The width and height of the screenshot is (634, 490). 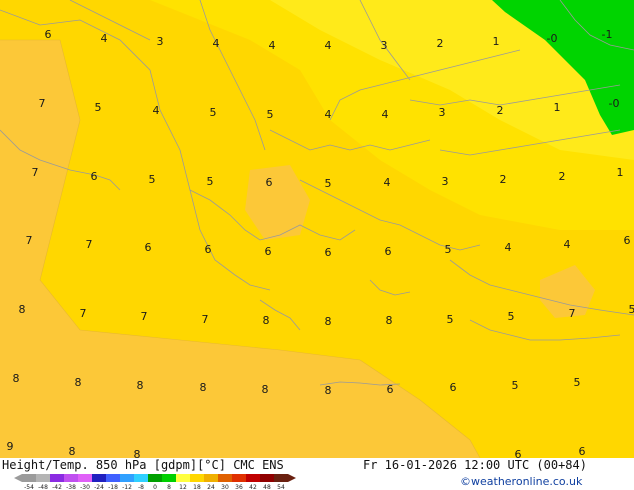 I want to click on colorbar-tick: -38, so click(x=71, y=487).